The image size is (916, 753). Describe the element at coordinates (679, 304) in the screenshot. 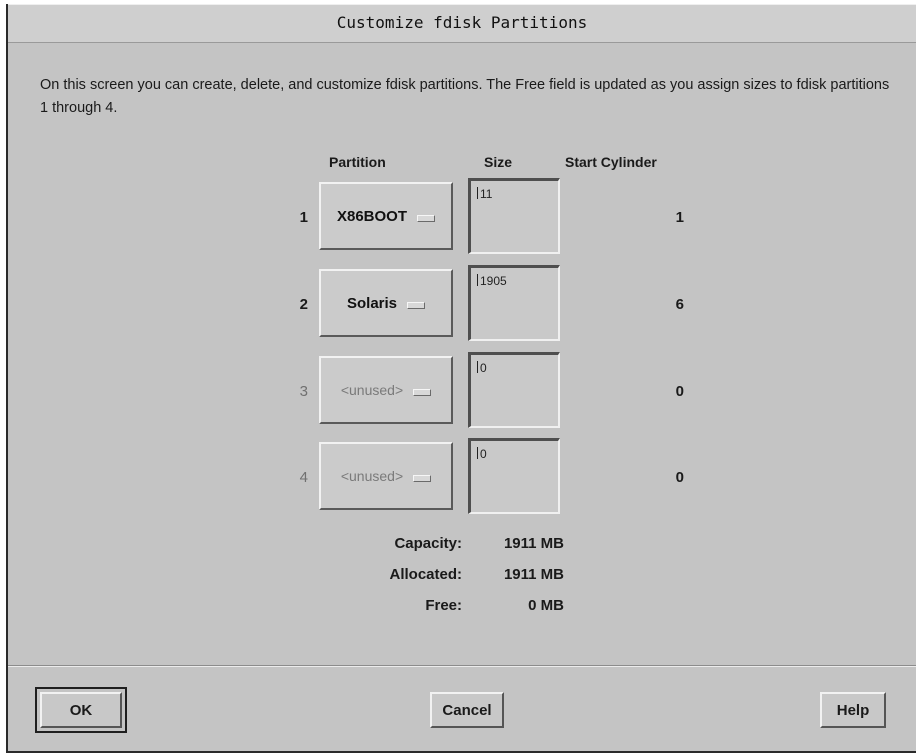

I see `partition-2-start-cylinder: 6` at that location.